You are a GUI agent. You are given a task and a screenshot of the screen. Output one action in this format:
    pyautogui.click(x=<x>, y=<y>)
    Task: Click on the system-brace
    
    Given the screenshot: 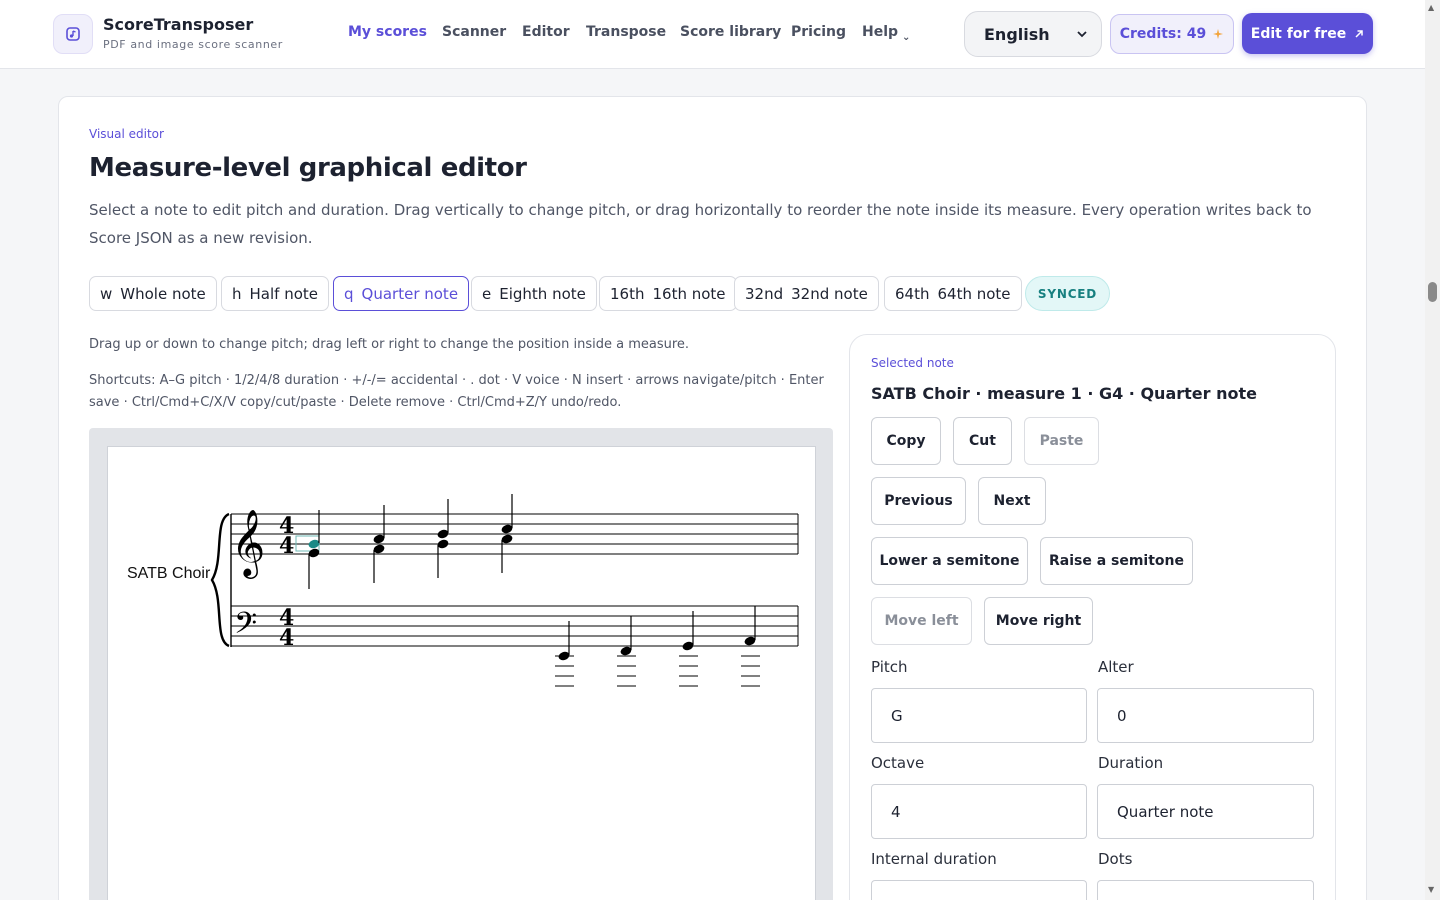 What is the action you would take?
    pyautogui.click(x=220, y=580)
    